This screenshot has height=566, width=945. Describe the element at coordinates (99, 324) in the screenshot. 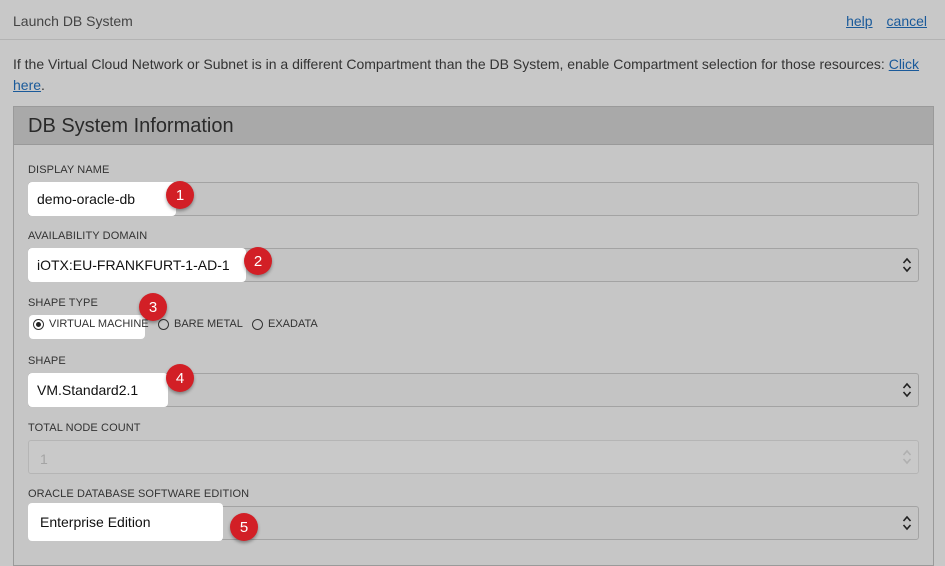

I see `radio-virtual-machine-label: VIRTUAL MACHINE` at that location.